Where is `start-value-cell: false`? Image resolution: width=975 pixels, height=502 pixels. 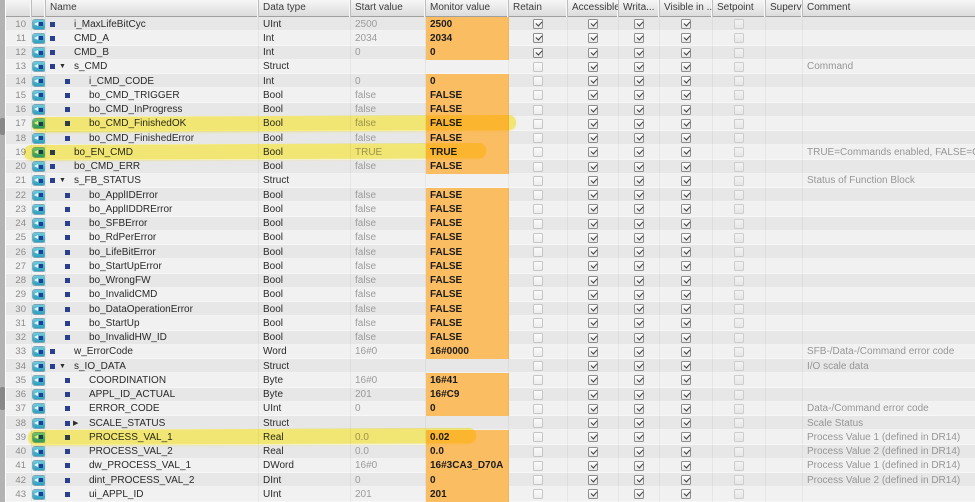 start-value-cell: false is located at coordinates (388, 209).